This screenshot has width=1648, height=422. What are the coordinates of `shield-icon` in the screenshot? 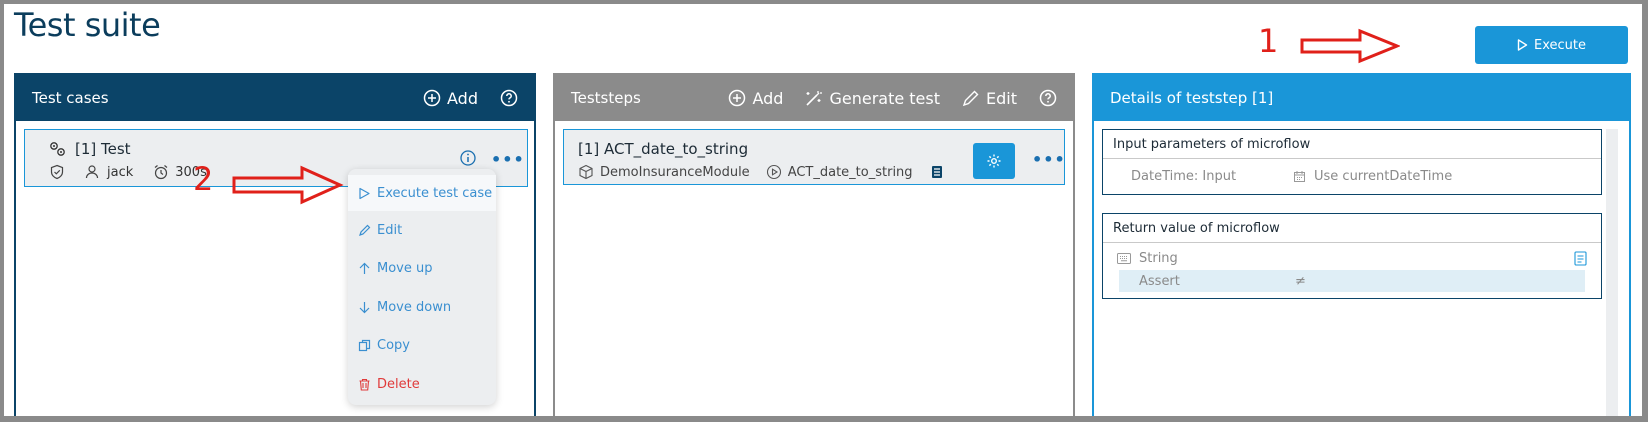 It's located at (57, 172).